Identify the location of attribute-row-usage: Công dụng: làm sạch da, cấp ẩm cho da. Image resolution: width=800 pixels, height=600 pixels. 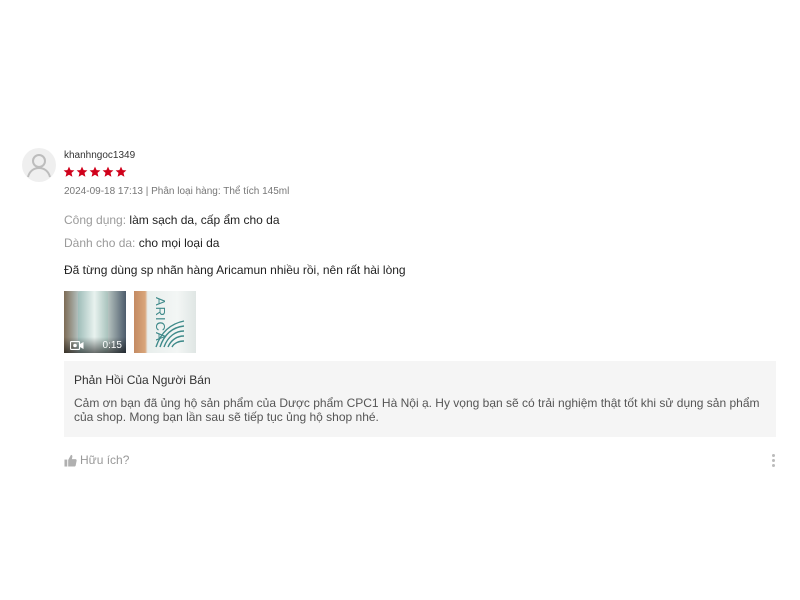
(172, 220).